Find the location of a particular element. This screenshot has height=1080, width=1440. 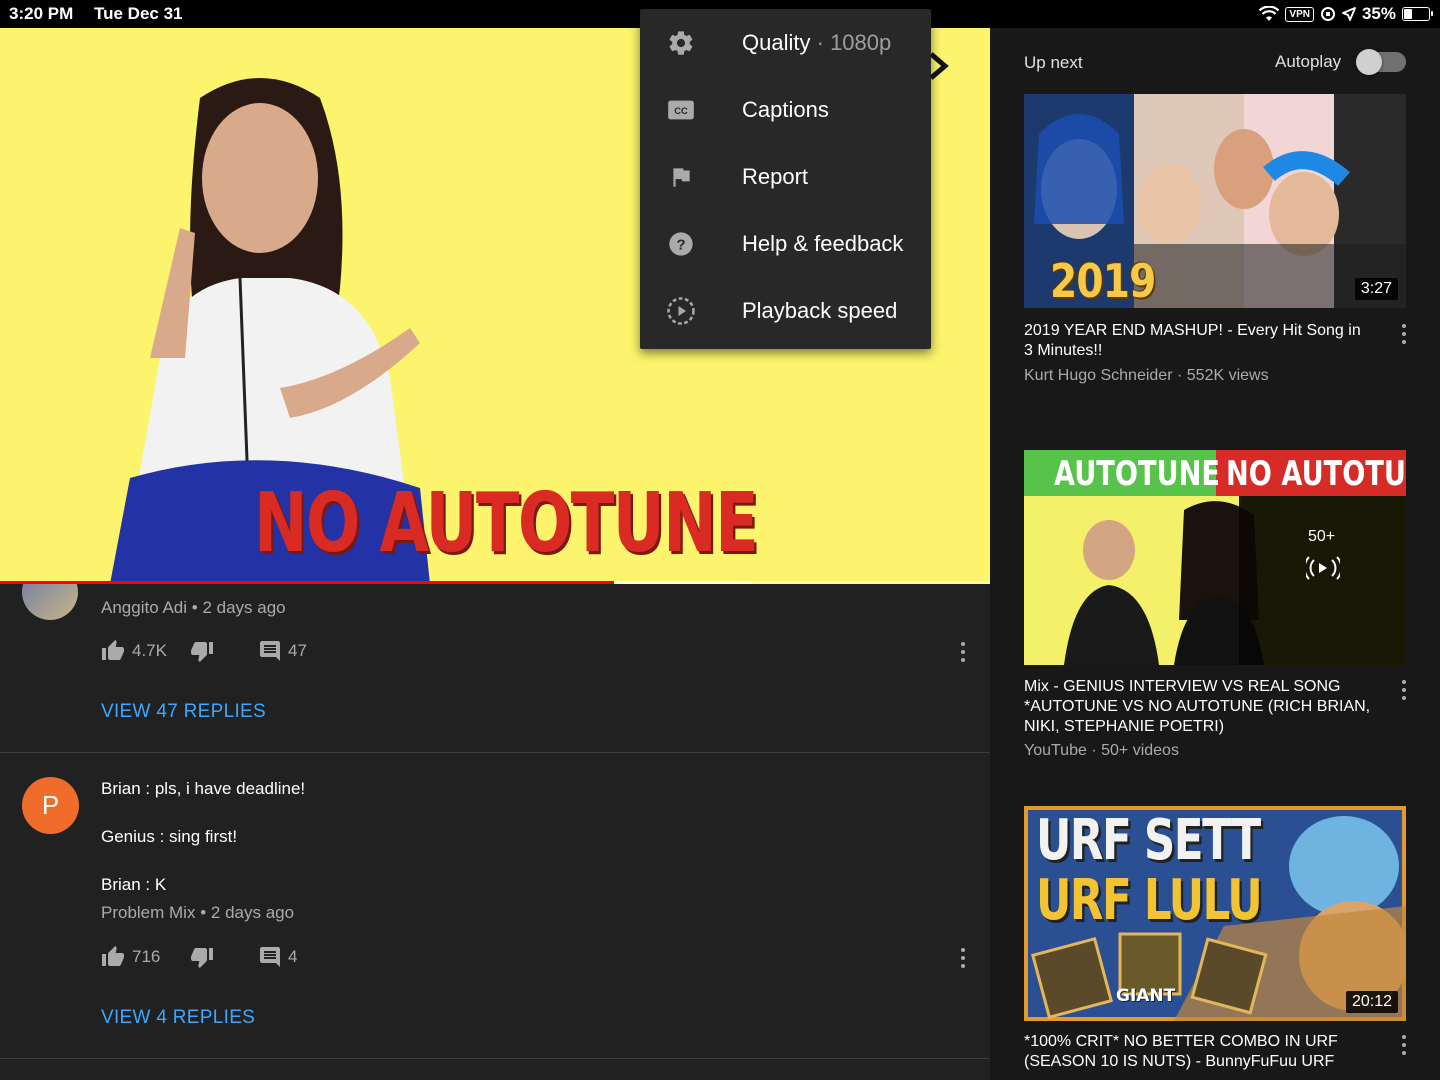

autoplay-toggle is located at coordinates (1381, 62).